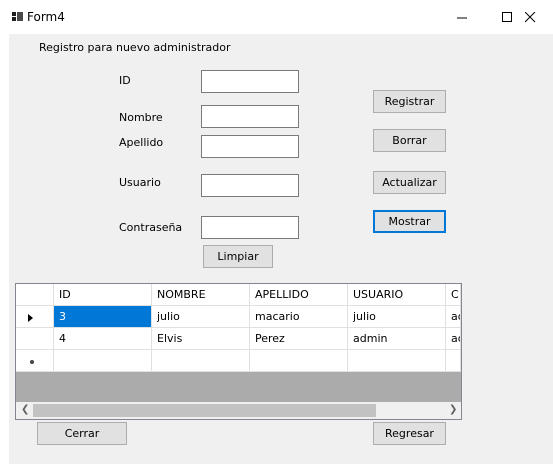  Describe the element at coordinates (201, 339) in the screenshot. I see `table-cell: Elvis` at that location.